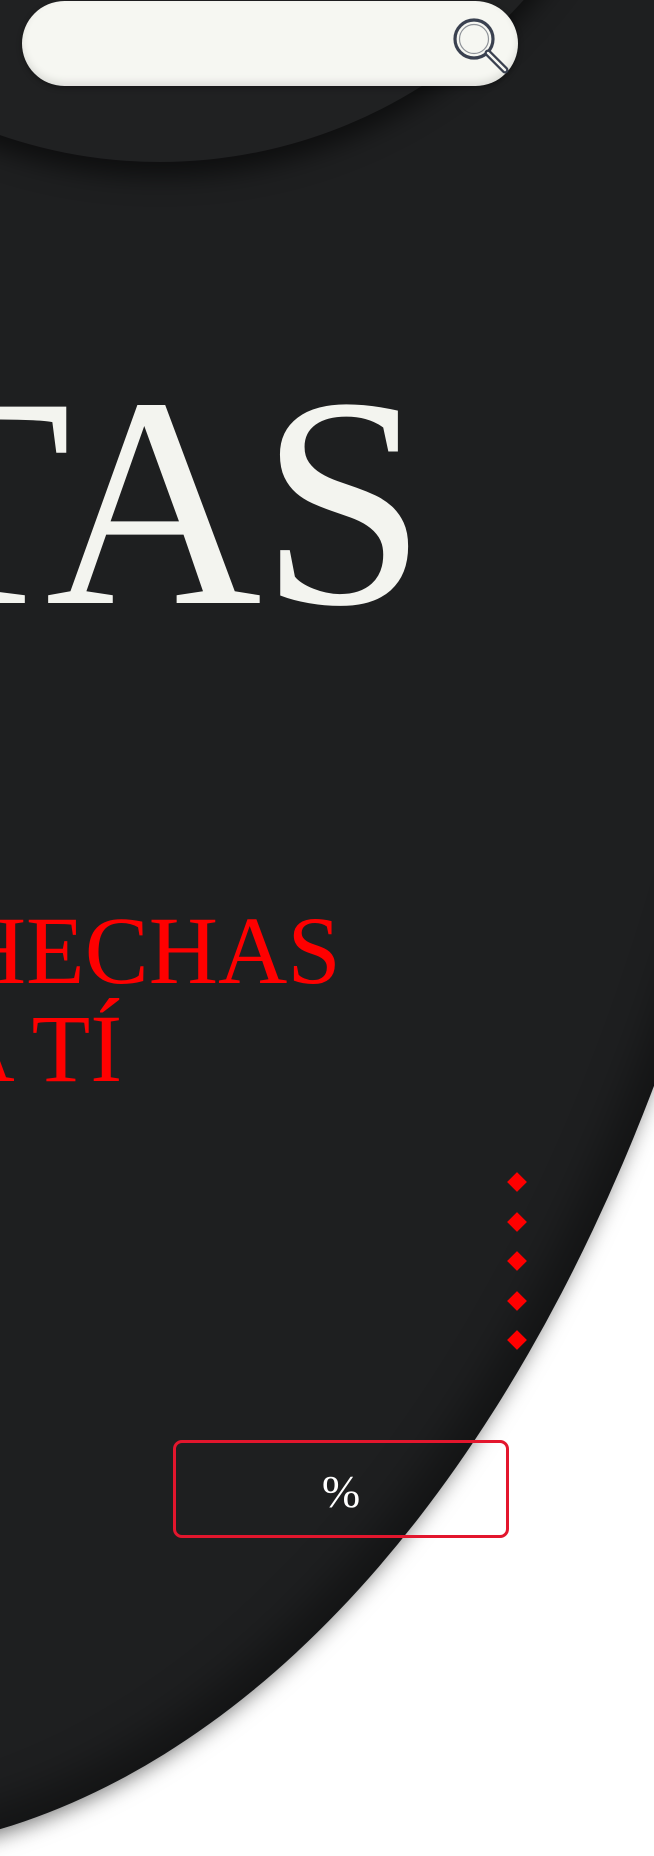  What do you see at coordinates (481, 46) in the screenshot?
I see `search-icon` at bounding box center [481, 46].